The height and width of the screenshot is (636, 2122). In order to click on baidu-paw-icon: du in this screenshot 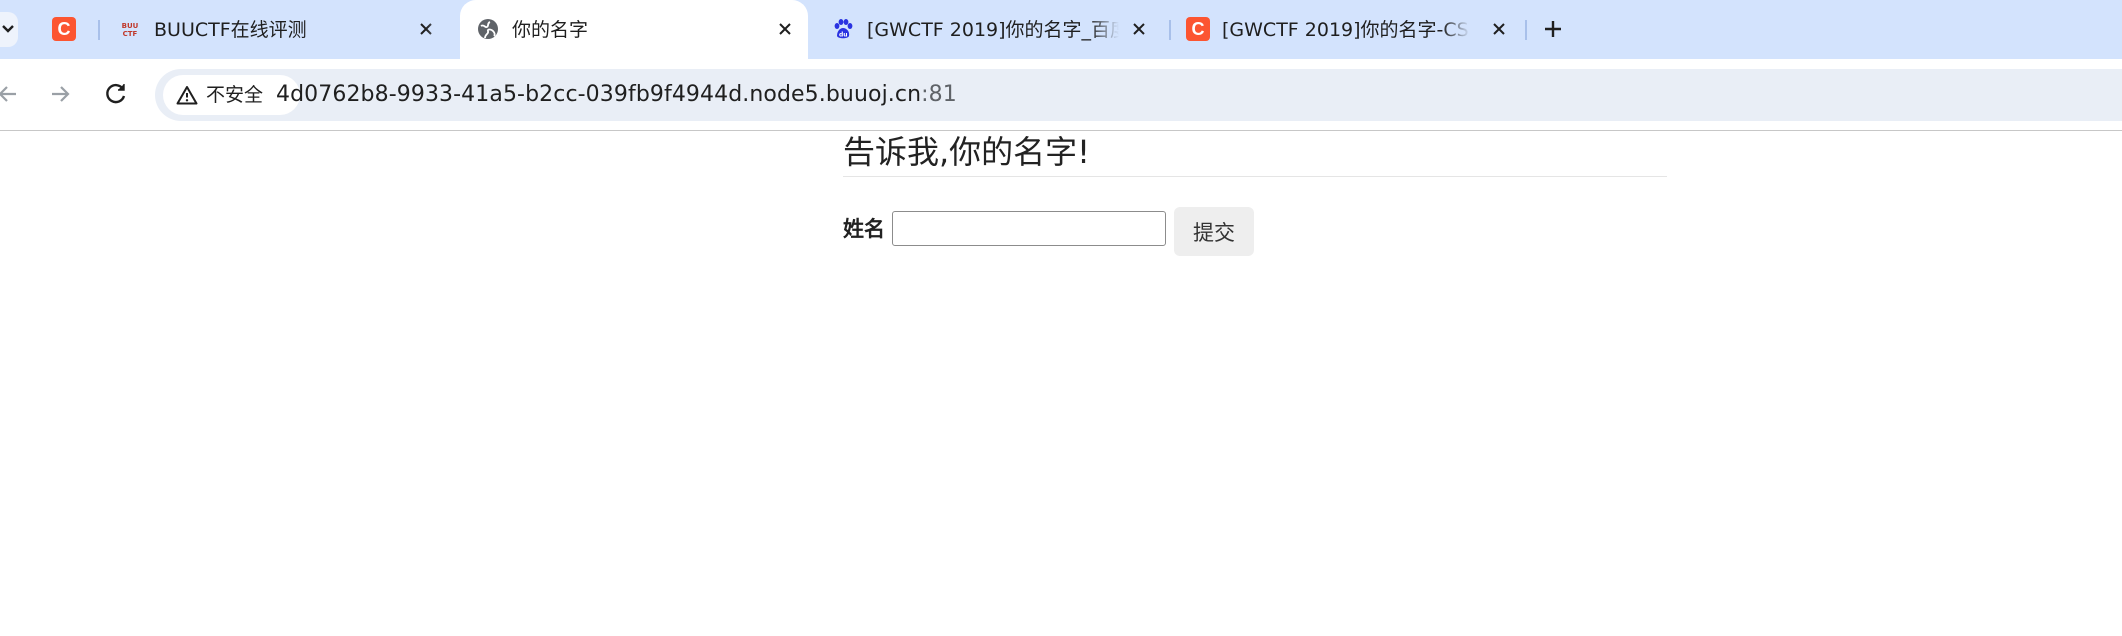, I will do `click(843, 29)`.